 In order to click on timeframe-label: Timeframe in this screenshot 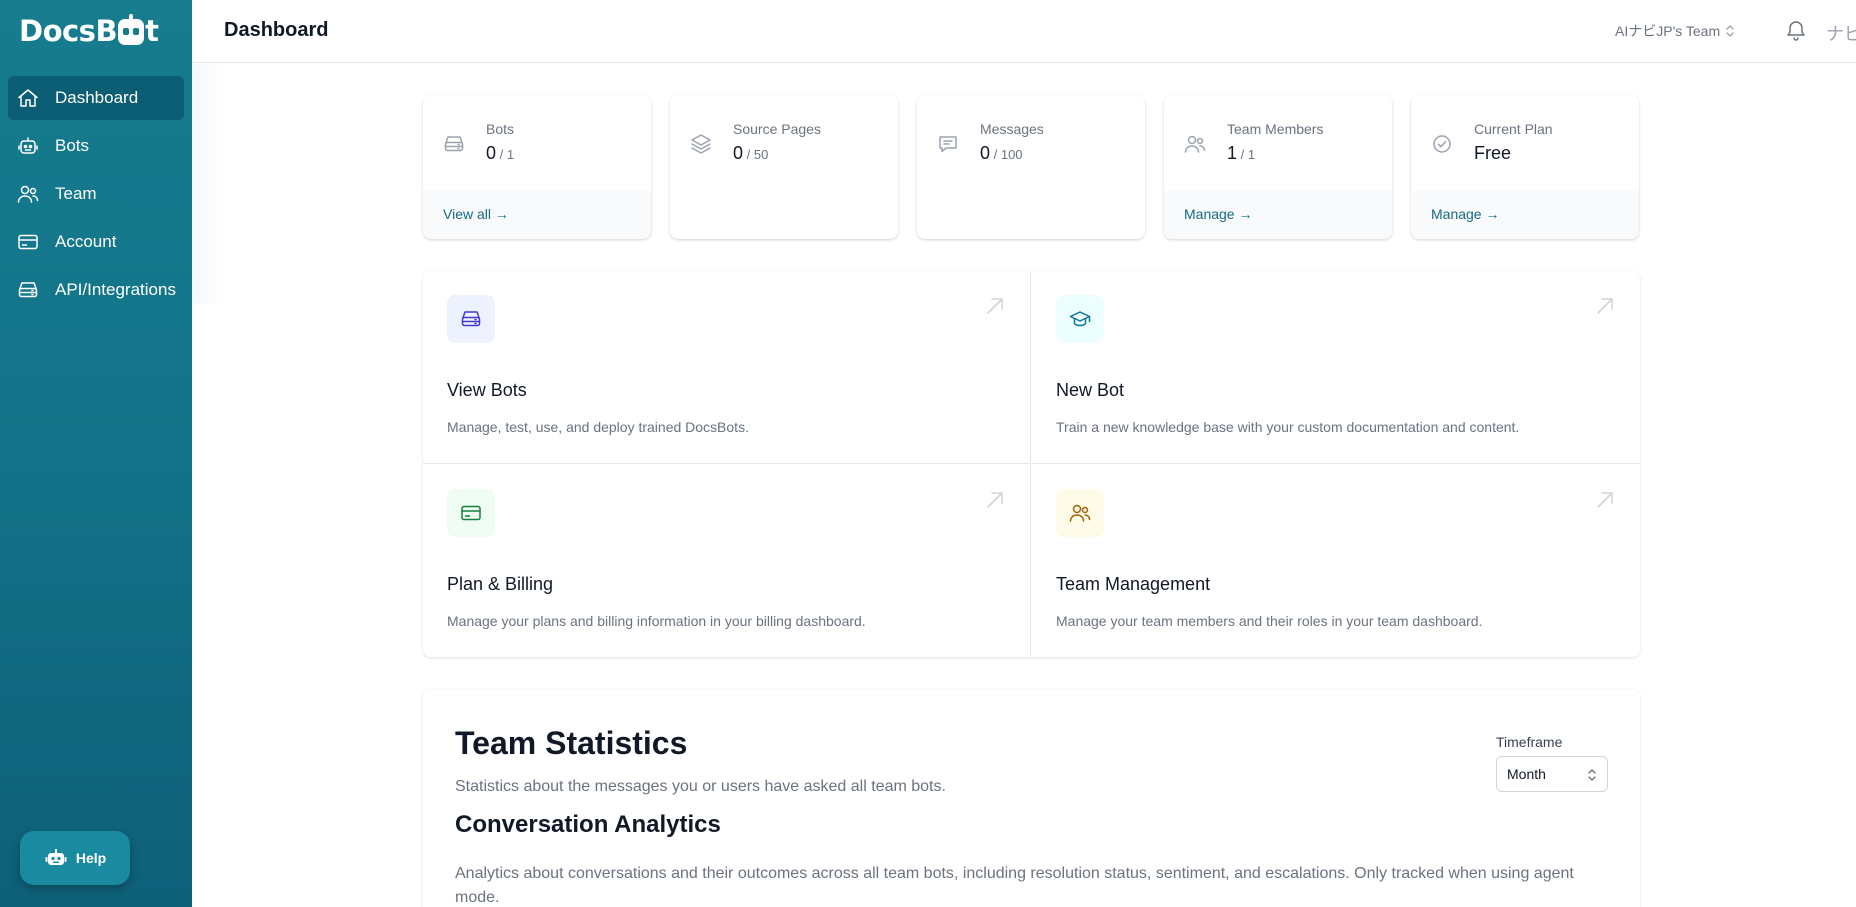, I will do `click(1529, 742)`.